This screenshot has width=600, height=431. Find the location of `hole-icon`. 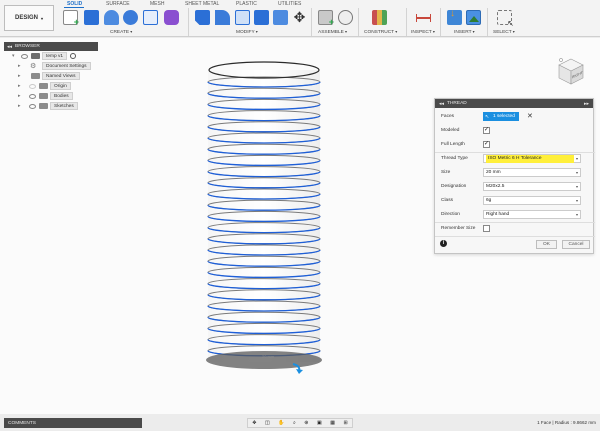

hole-icon is located at coordinates (130, 17).